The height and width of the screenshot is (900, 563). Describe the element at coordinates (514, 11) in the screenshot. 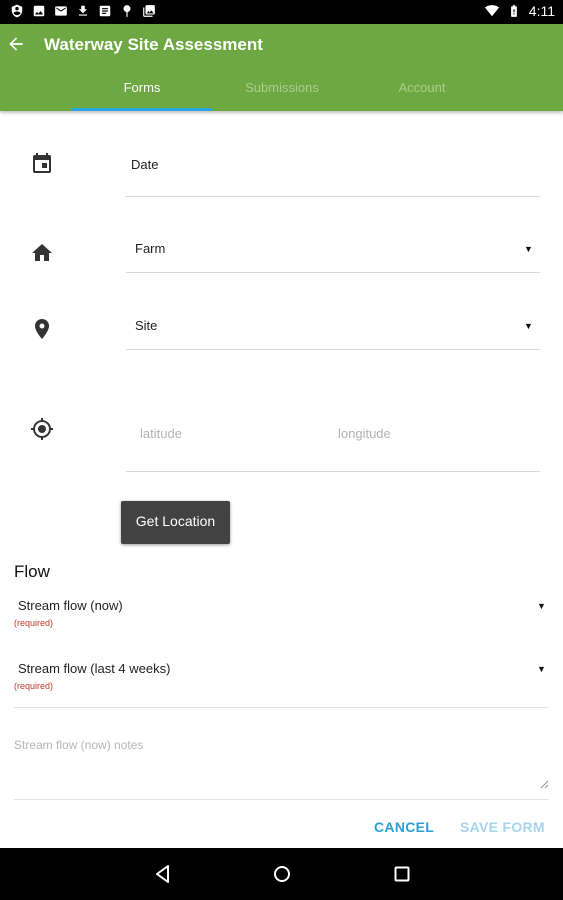

I see `battery-icon` at that location.